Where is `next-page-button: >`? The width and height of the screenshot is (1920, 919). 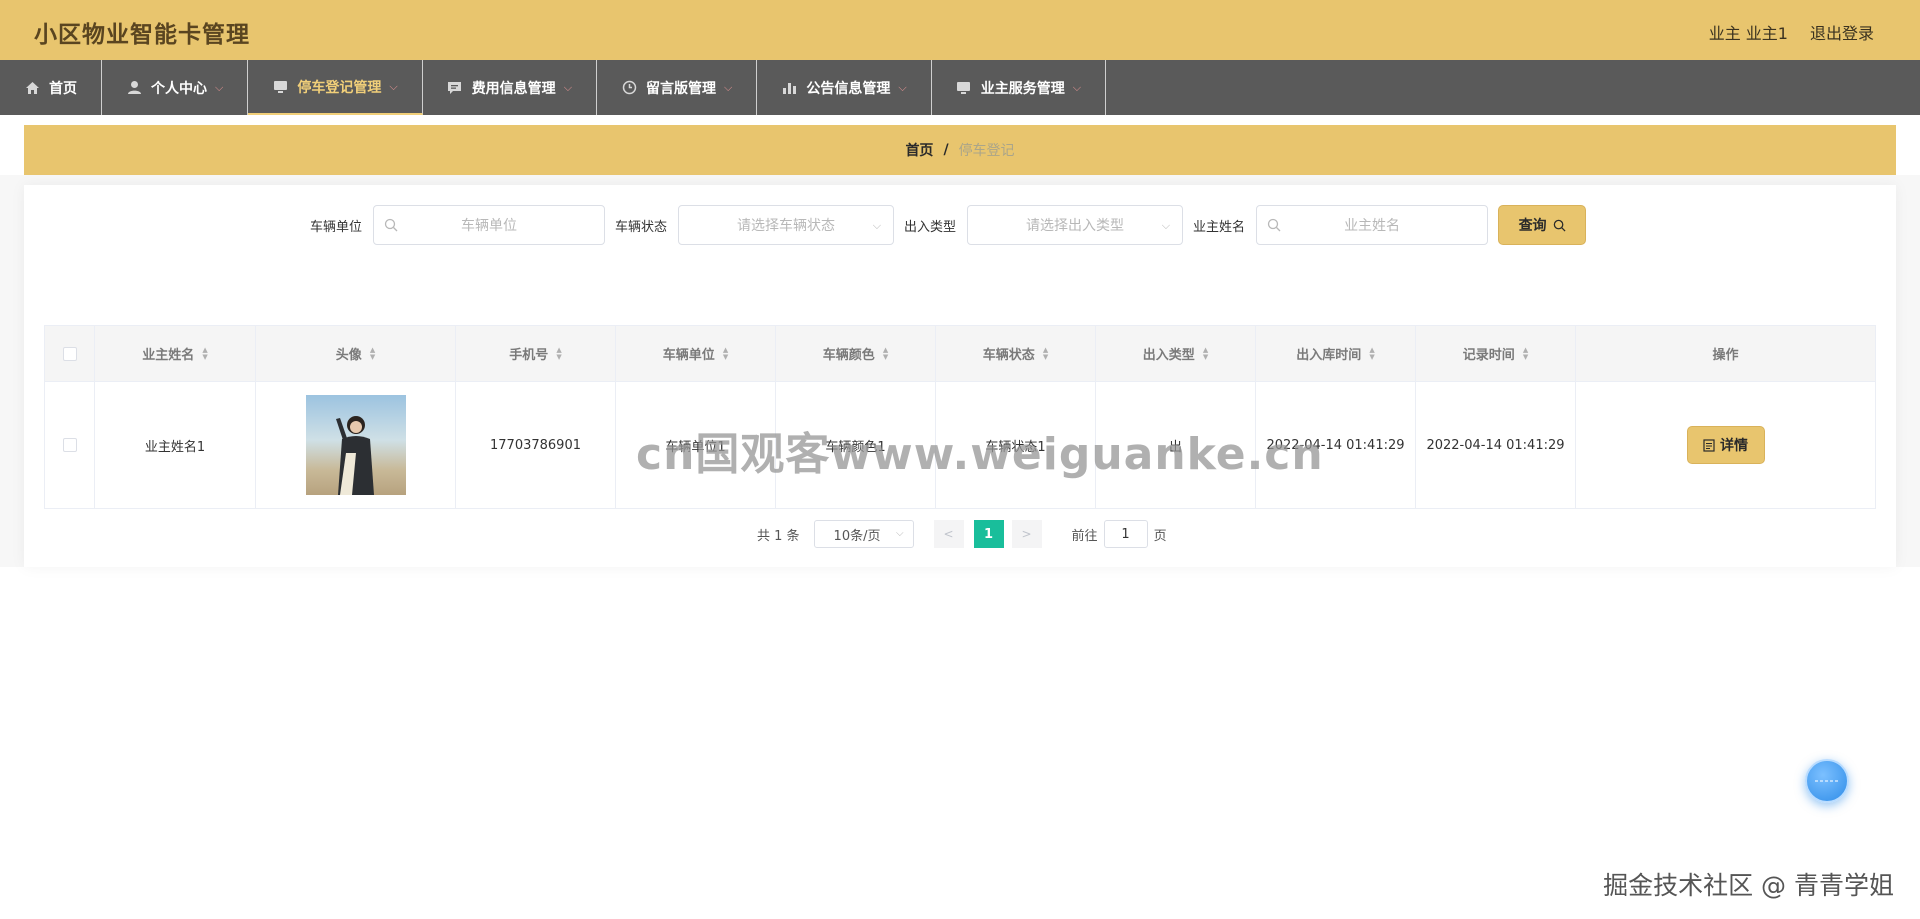 next-page-button: > is located at coordinates (1026, 534).